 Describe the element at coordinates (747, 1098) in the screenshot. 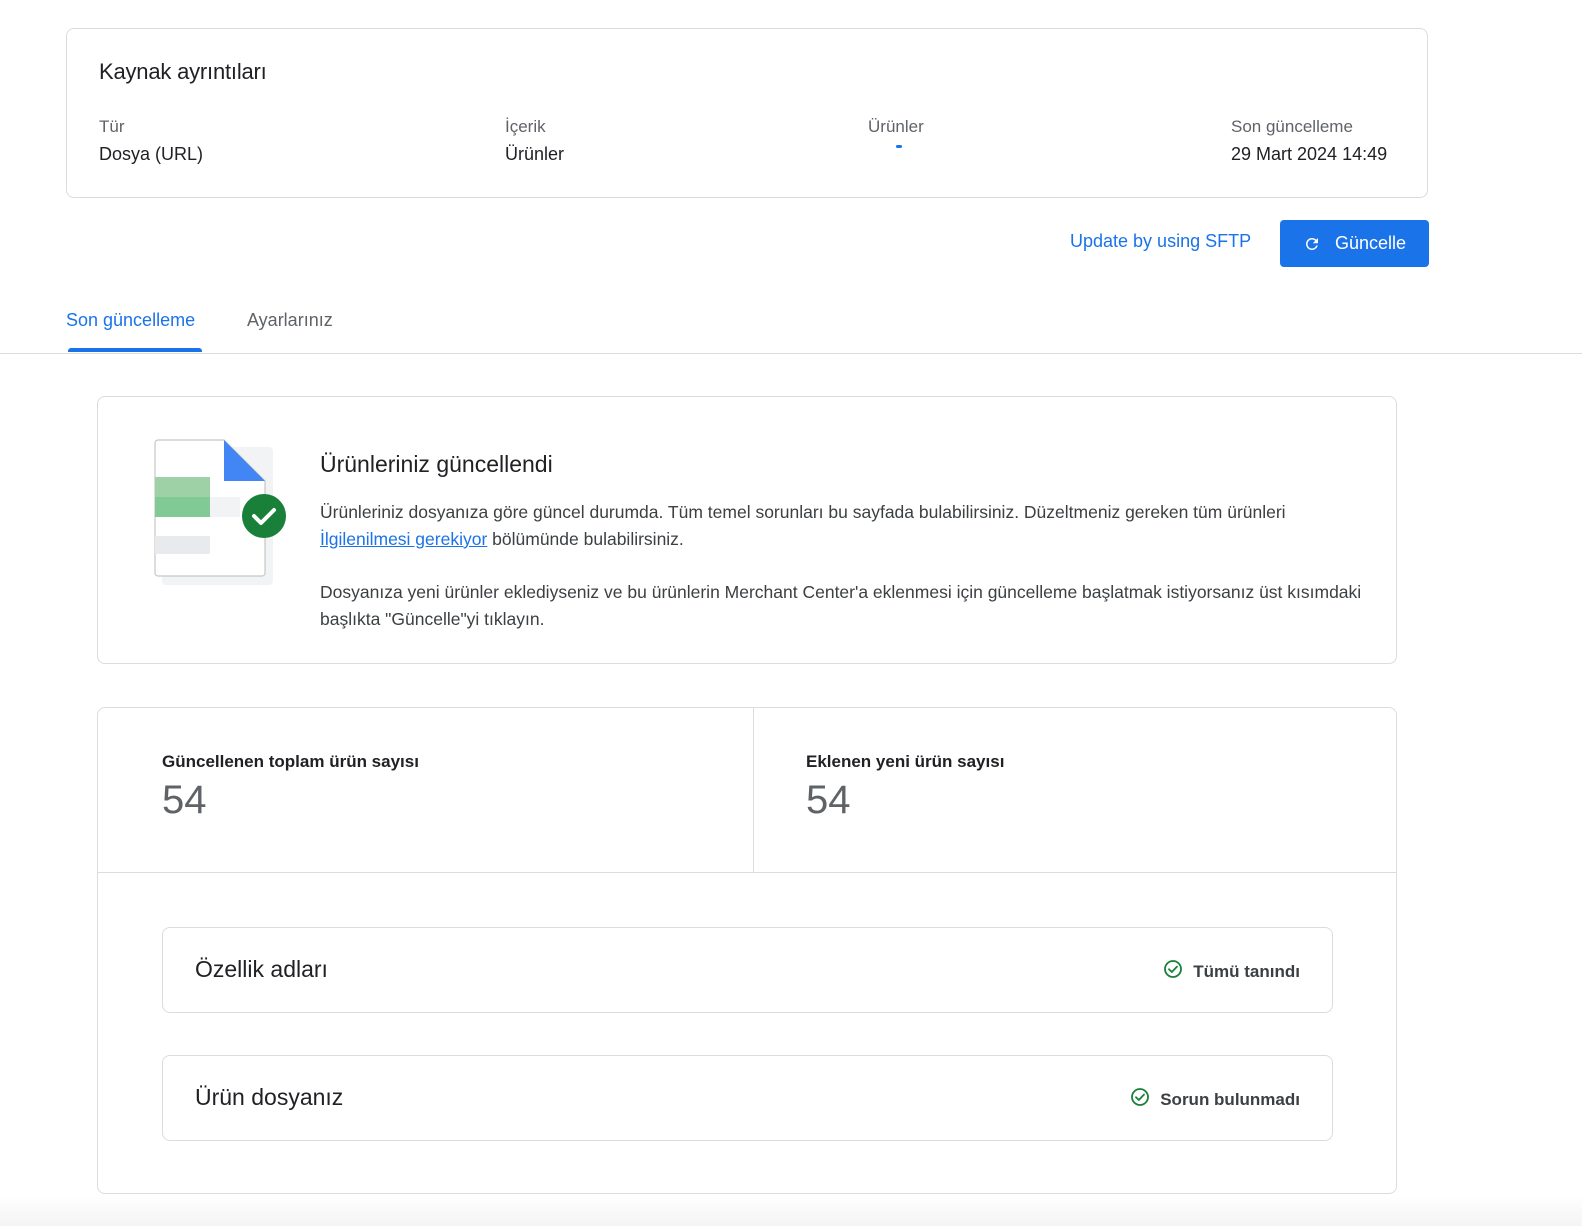

I see `product-file-row: Ürün dosyanız Sorun bulunmadı` at that location.